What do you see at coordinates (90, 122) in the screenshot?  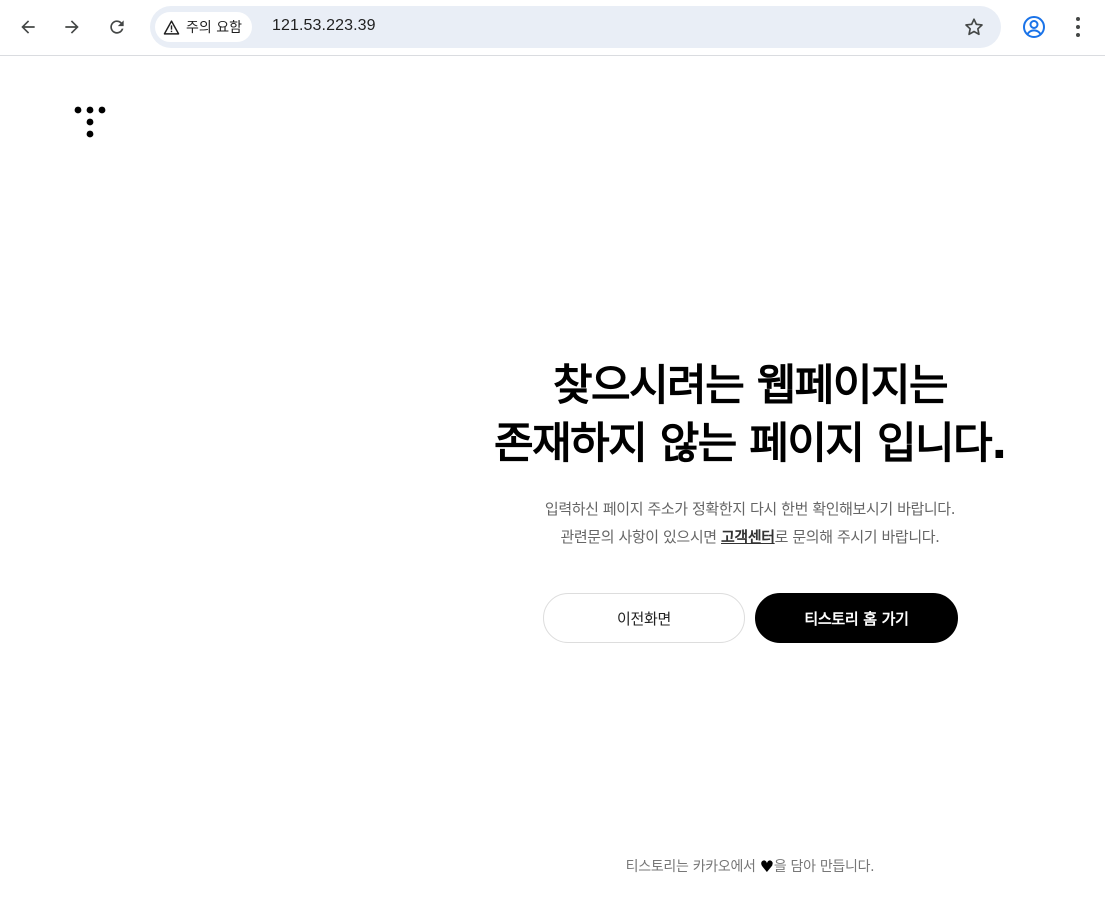 I see `tistory-logo-icon` at bounding box center [90, 122].